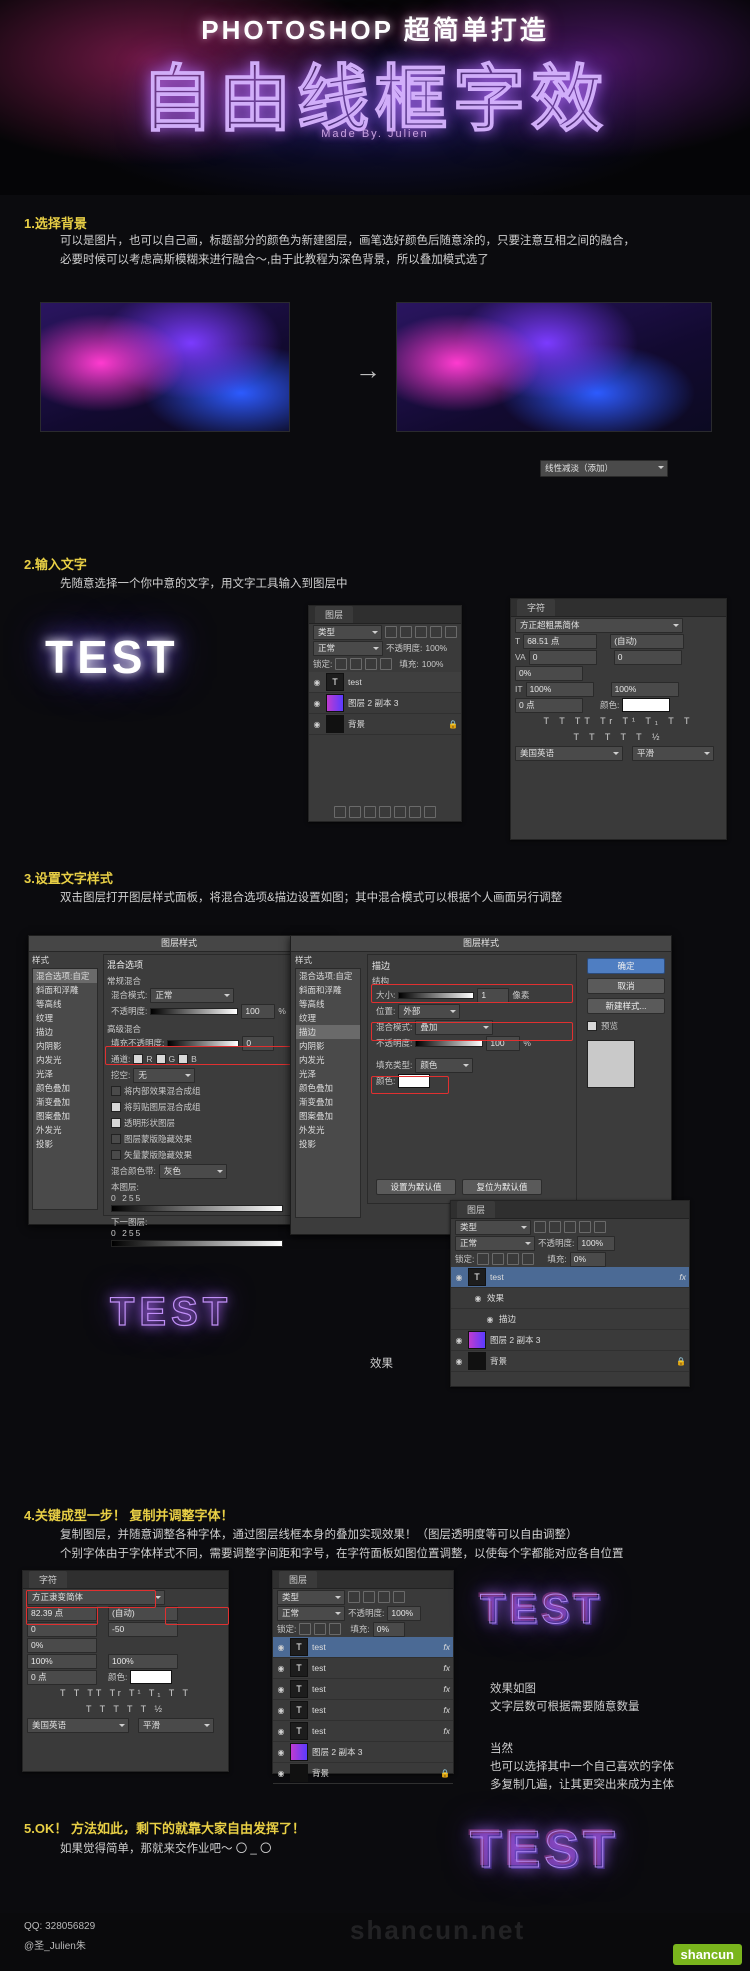 The height and width of the screenshot is (1971, 750). What do you see at coordinates (570, 1361) in the screenshot?
I see `table-row: ◉ 背景 🔒` at bounding box center [570, 1361].